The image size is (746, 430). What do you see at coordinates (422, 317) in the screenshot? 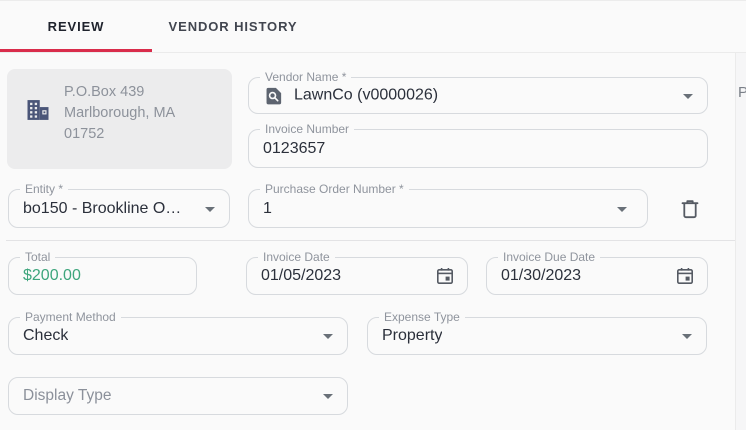
I see `expense-type-label: Expense Type` at bounding box center [422, 317].